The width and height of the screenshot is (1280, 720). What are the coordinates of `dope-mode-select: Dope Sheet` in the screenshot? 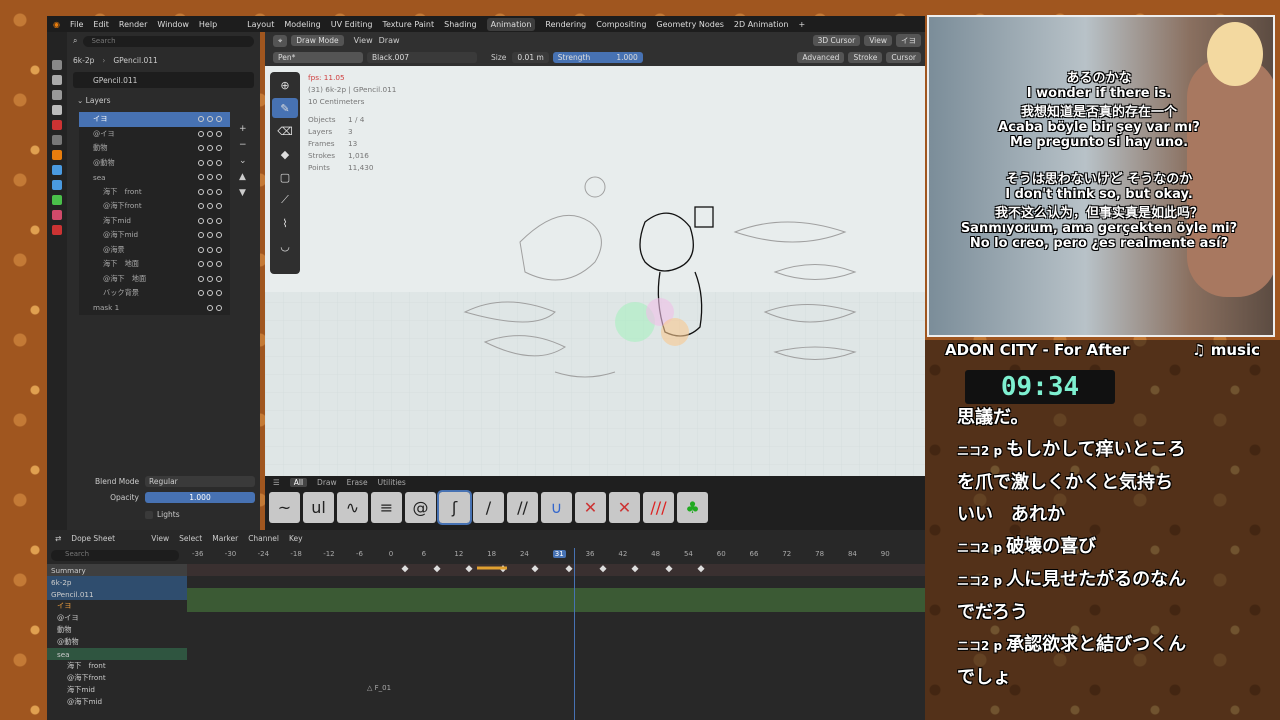 It's located at (106, 538).